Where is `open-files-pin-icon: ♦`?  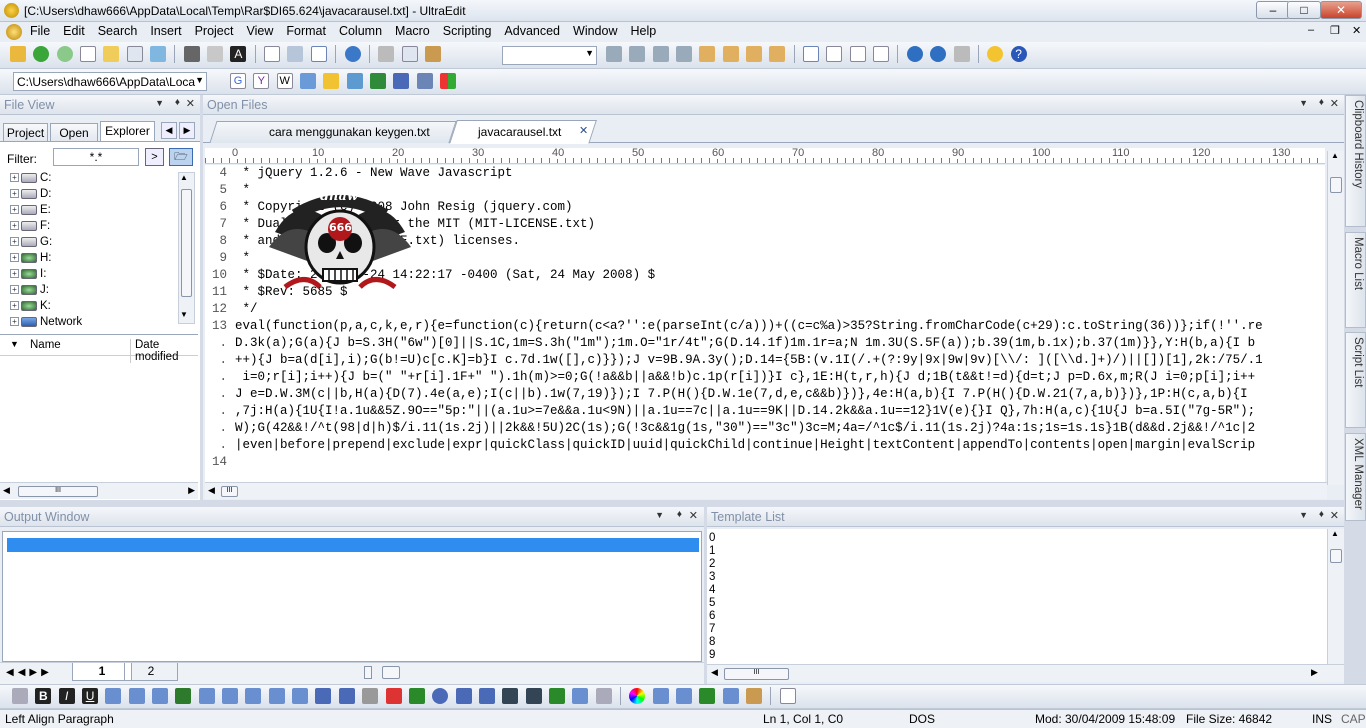 open-files-pin-icon: ♦ is located at coordinates (1321, 102).